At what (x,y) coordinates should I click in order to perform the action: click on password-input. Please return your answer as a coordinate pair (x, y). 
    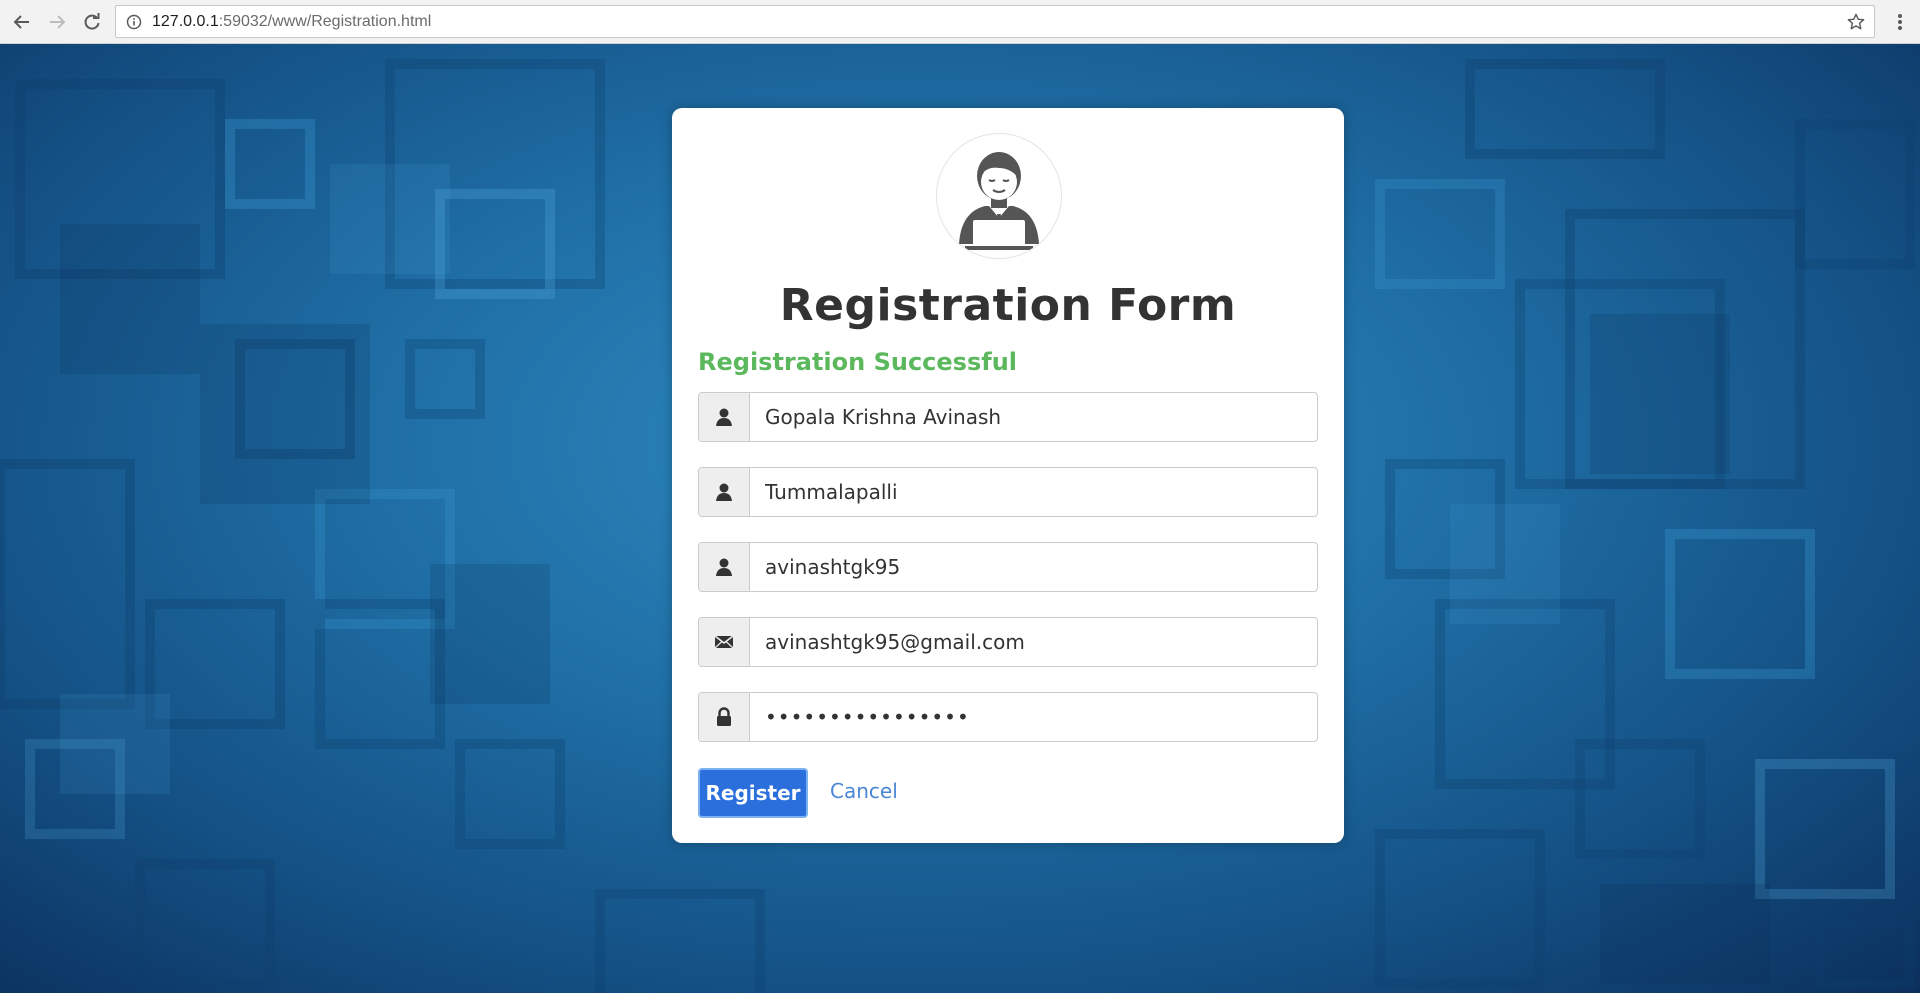
    Looking at the image, I should click on (1033, 717).